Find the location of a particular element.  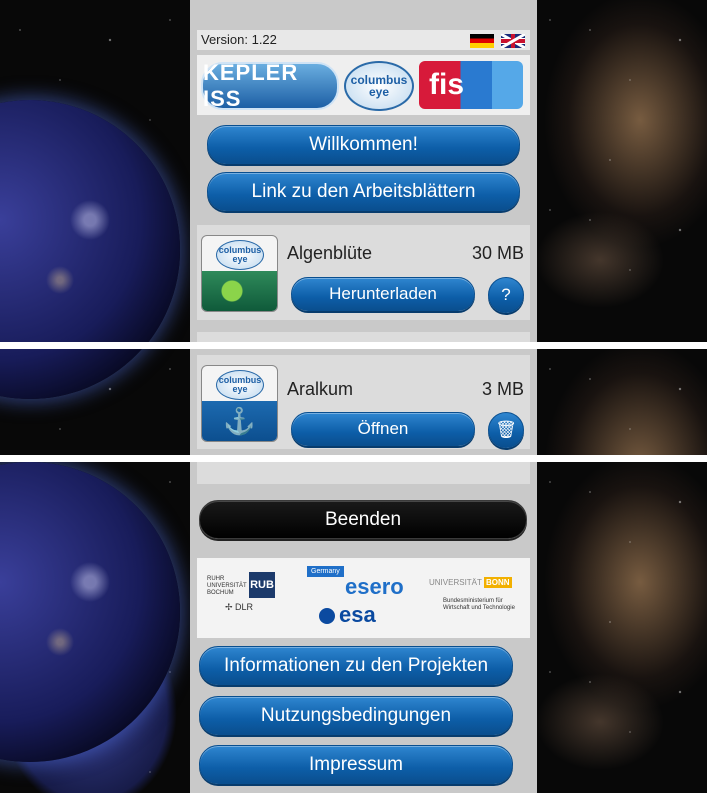

esa-logo: esa is located at coordinates (347, 615).